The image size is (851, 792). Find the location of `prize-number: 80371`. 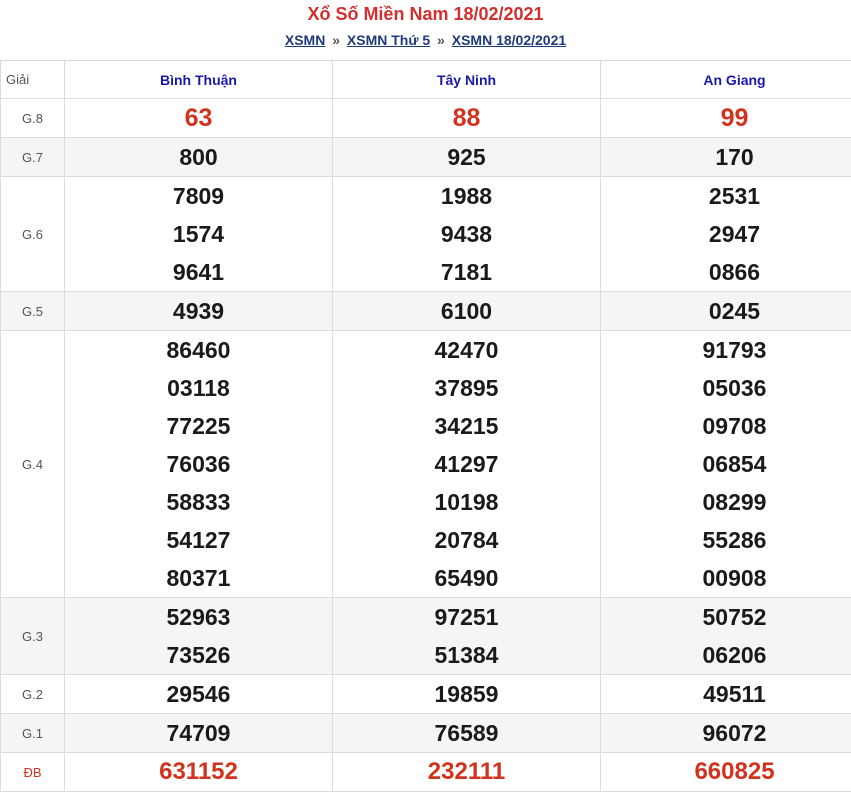

prize-number: 80371 is located at coordinates (198, 578).